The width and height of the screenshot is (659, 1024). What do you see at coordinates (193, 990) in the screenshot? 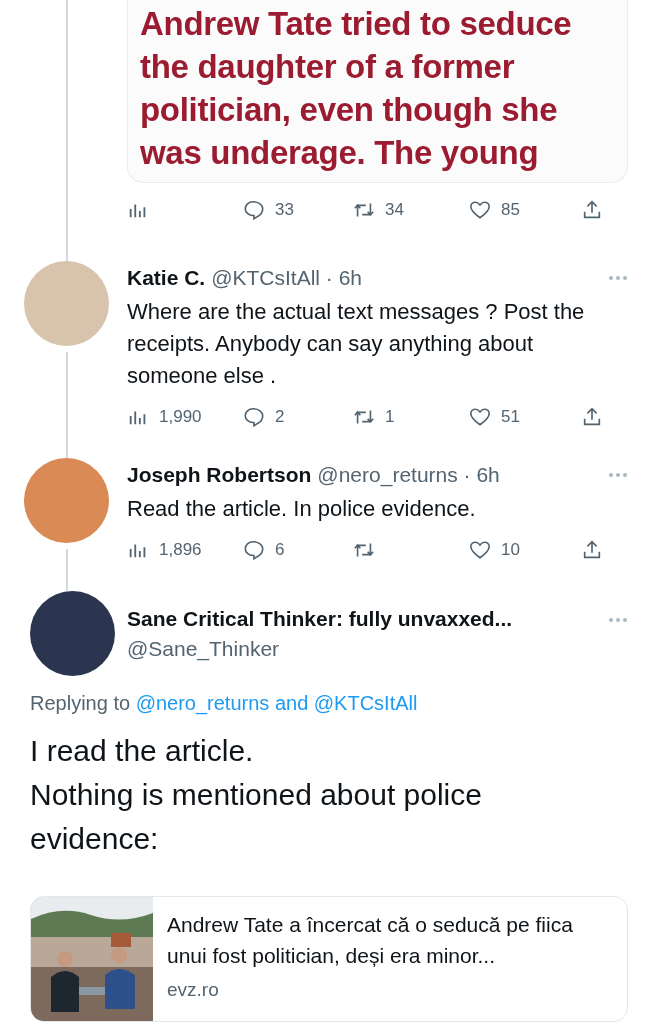
I see `link-domain: evz.ro` at bounding box center [193, 990].